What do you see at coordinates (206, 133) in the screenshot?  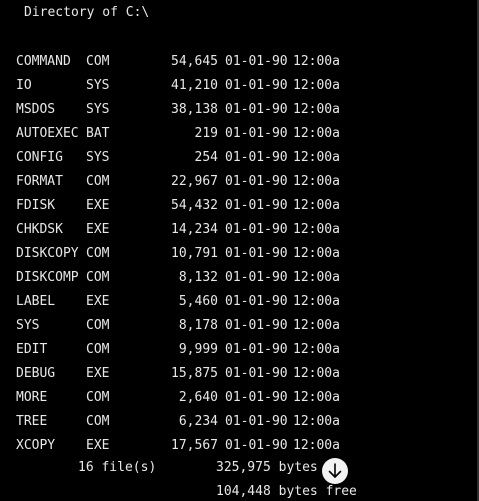 I see `file-size: 219` at bounding box center [206, 133].